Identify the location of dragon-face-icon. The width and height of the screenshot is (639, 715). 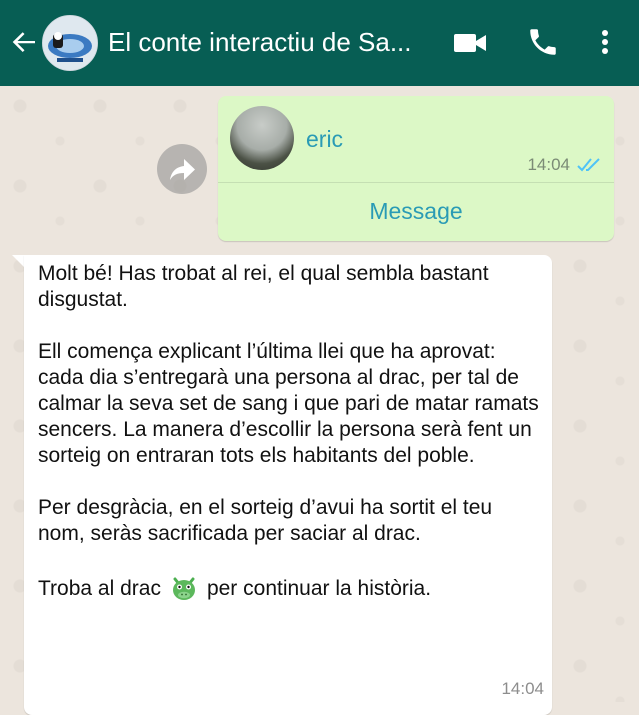
(183, 588).